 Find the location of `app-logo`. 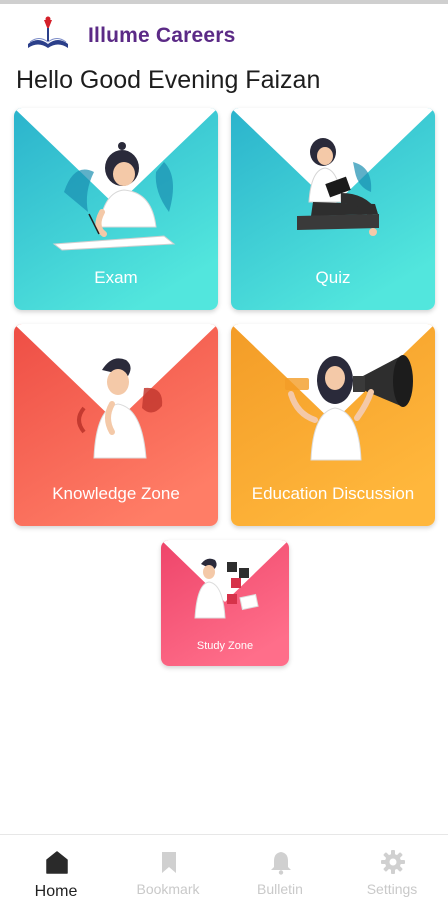

app-logo is located at coordinates (48, 32).